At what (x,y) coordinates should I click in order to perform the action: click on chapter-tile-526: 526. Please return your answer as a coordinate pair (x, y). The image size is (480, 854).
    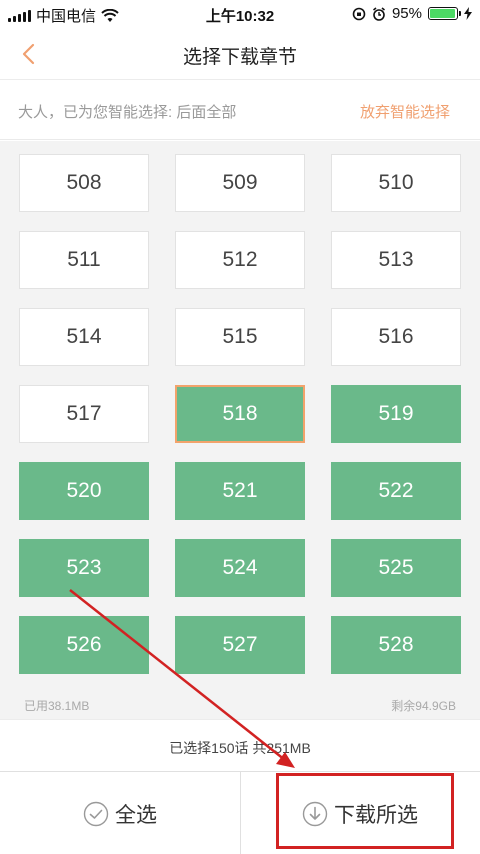
    Looking at the image, I should click on (84, 645).